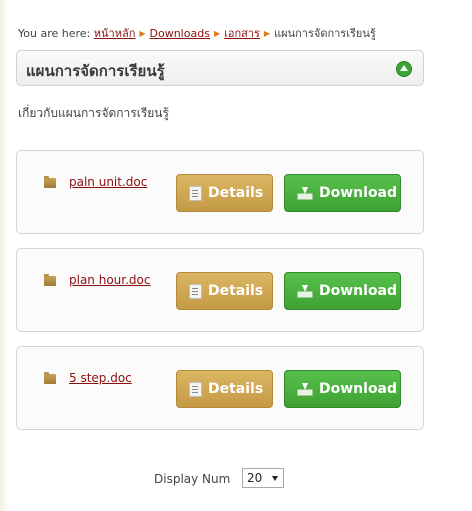  What do you see at coordinates (220, 68) in the screenshot?
I see `section-header: แผนการจัดการเรียนรู้` at bounding box center [220, 68].